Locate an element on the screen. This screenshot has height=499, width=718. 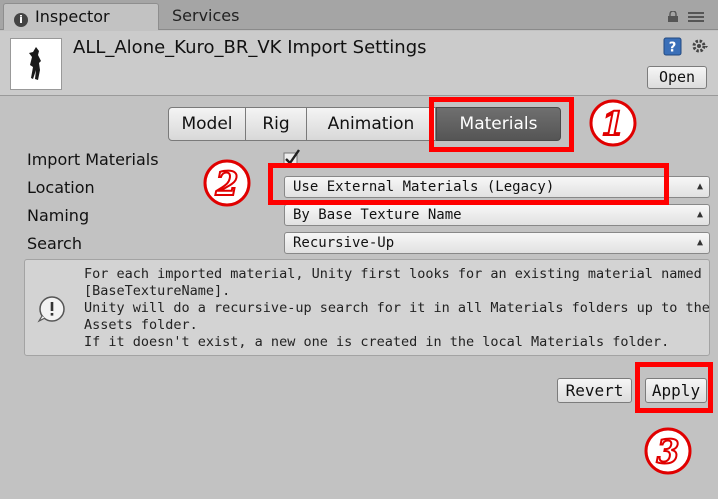
tab-inspector-label: Inspector is located at coordinates (72, 16).